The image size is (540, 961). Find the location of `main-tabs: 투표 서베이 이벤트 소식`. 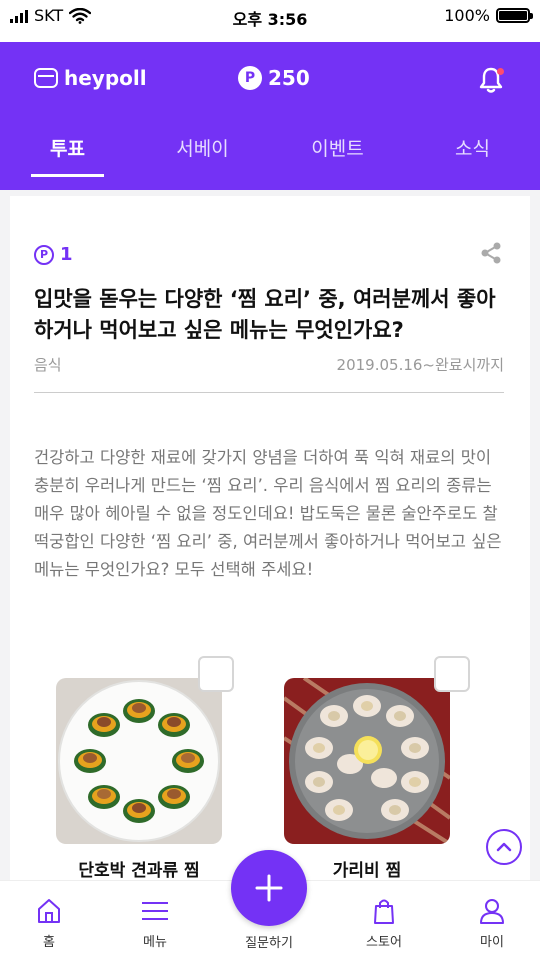

main-tabs: 투표 서베이 이벤트 소식 is located at coordinates (270, 160).